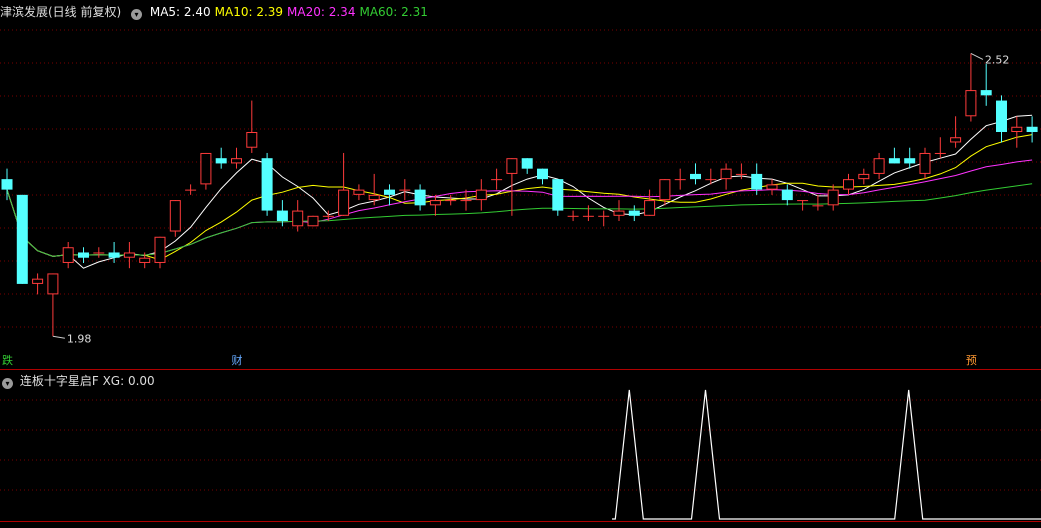  Describe the element at coordinates (321, 12) in the screenshot. I see `indicator-ma20: MA20: 2.34` at that location.